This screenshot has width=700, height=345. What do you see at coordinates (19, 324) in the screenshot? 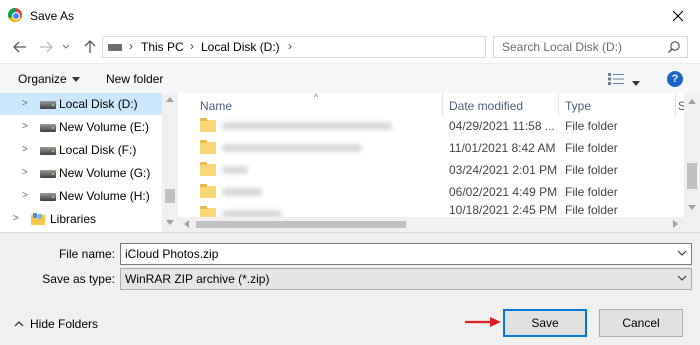
I see `chevron-up-icon` at bounding box center [19, 324].